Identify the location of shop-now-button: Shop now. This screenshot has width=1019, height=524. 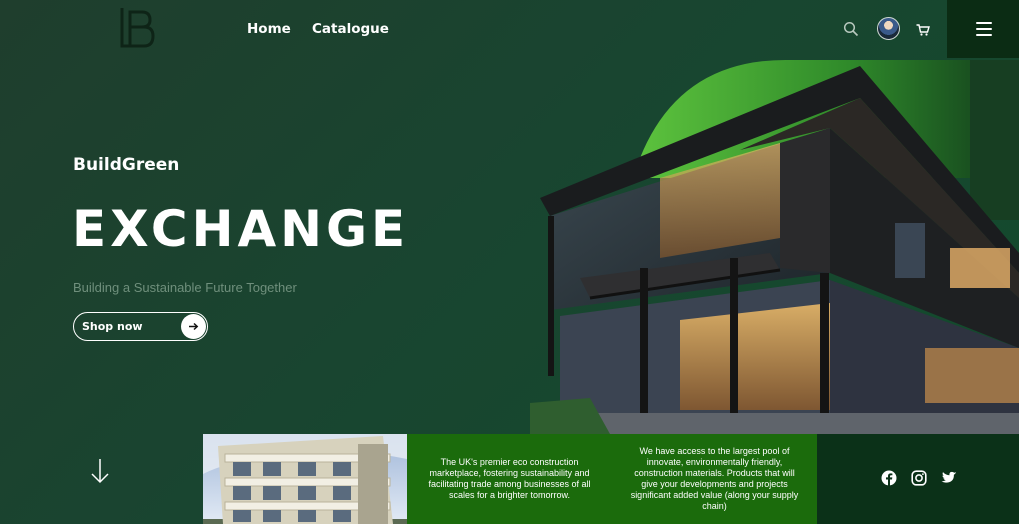
(140, 326).